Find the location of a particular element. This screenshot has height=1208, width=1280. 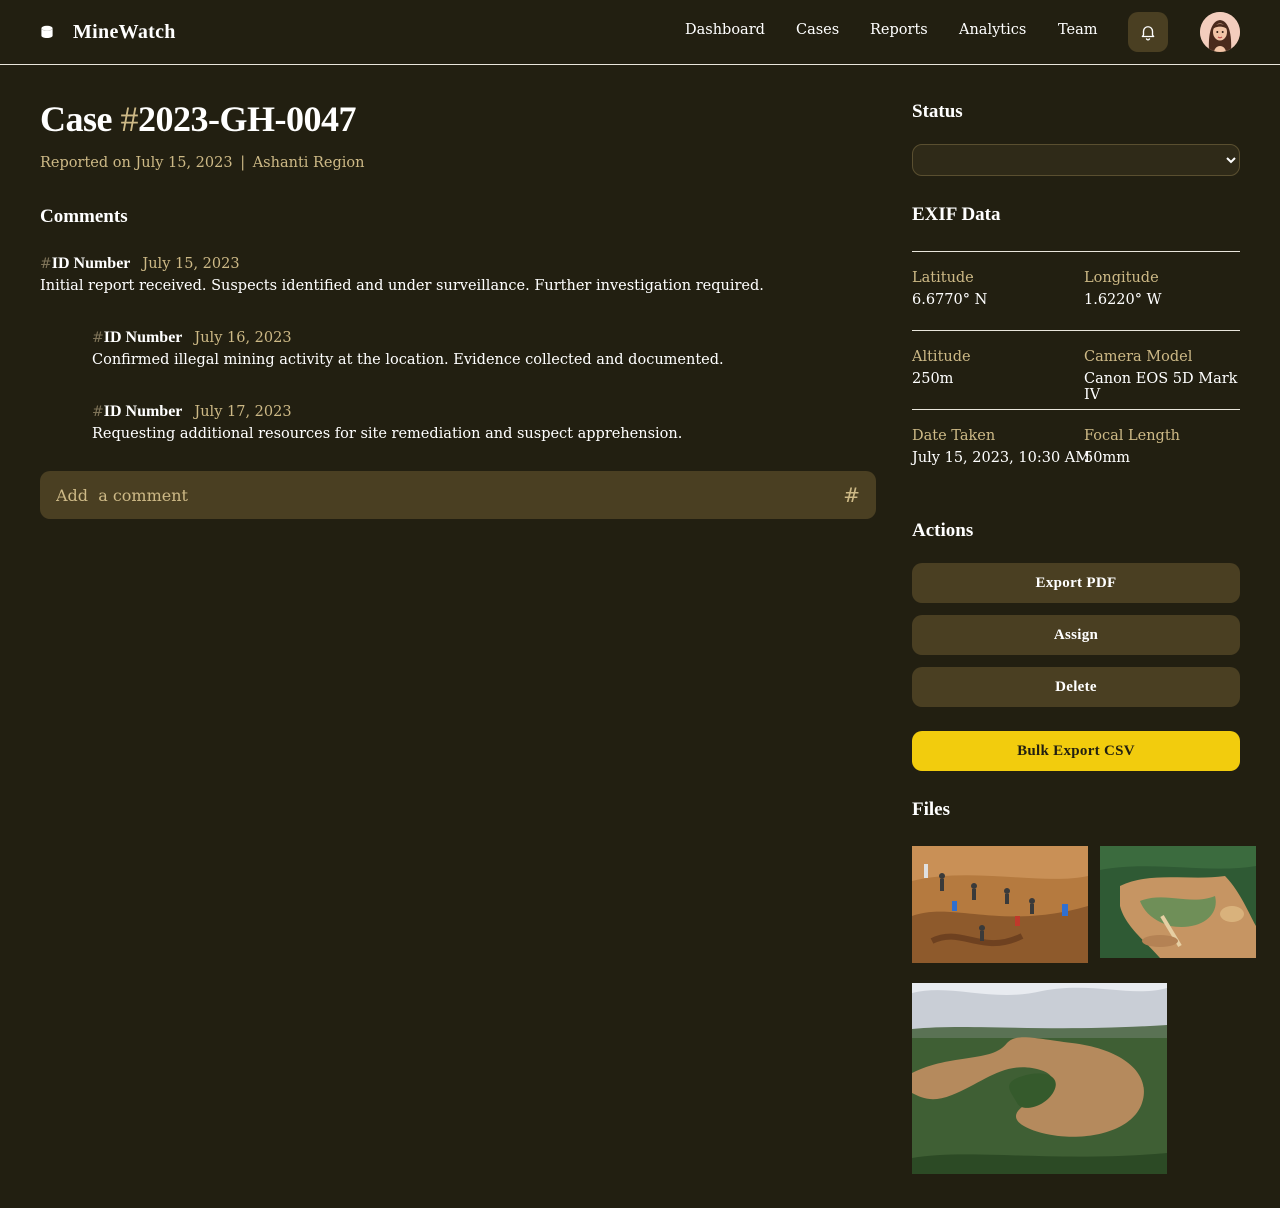

nav-item-analytics: Analytics is located at coordinates (992, 30).